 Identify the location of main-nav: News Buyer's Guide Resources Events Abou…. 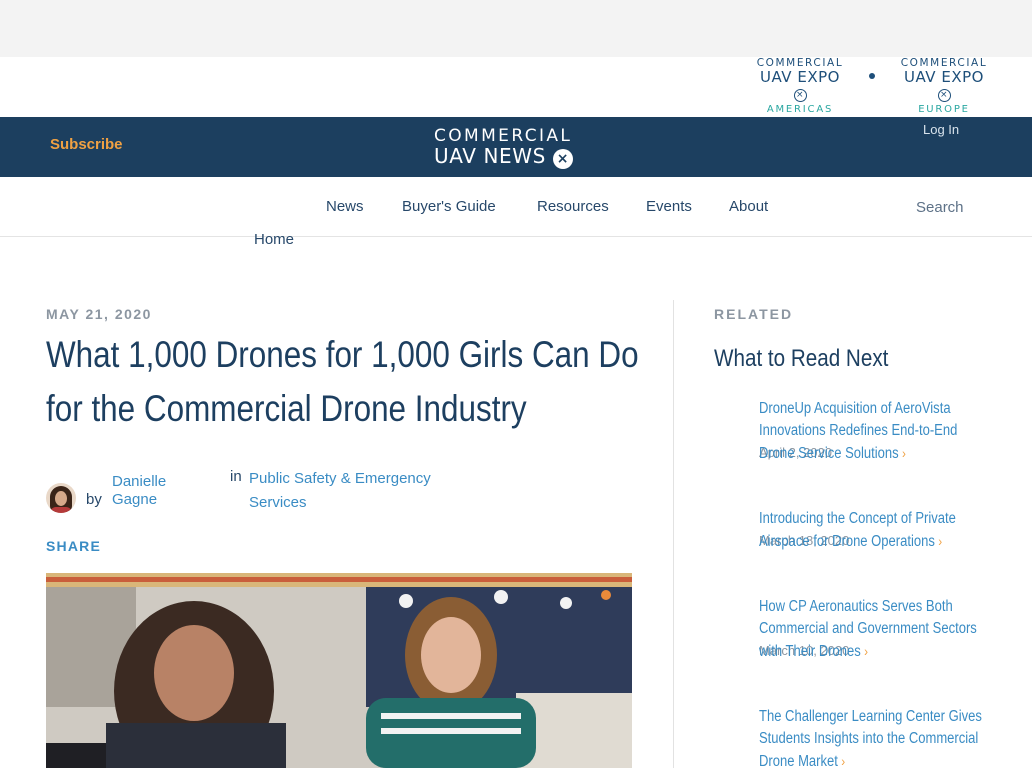
(516, 207).